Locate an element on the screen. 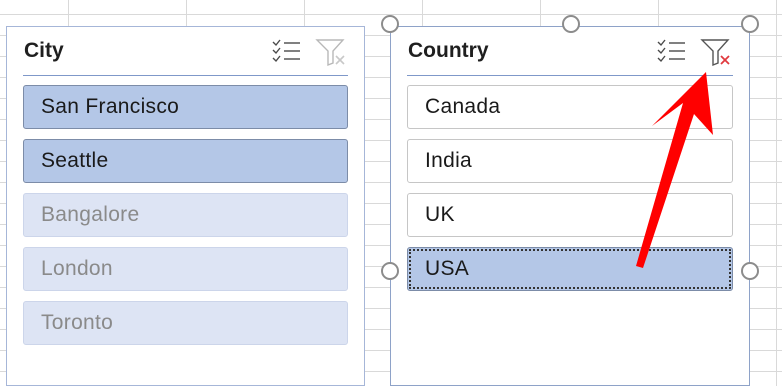 This screenshot has width=782, height=386. resize-handle-middle-left is located at coordinates (390, 271).